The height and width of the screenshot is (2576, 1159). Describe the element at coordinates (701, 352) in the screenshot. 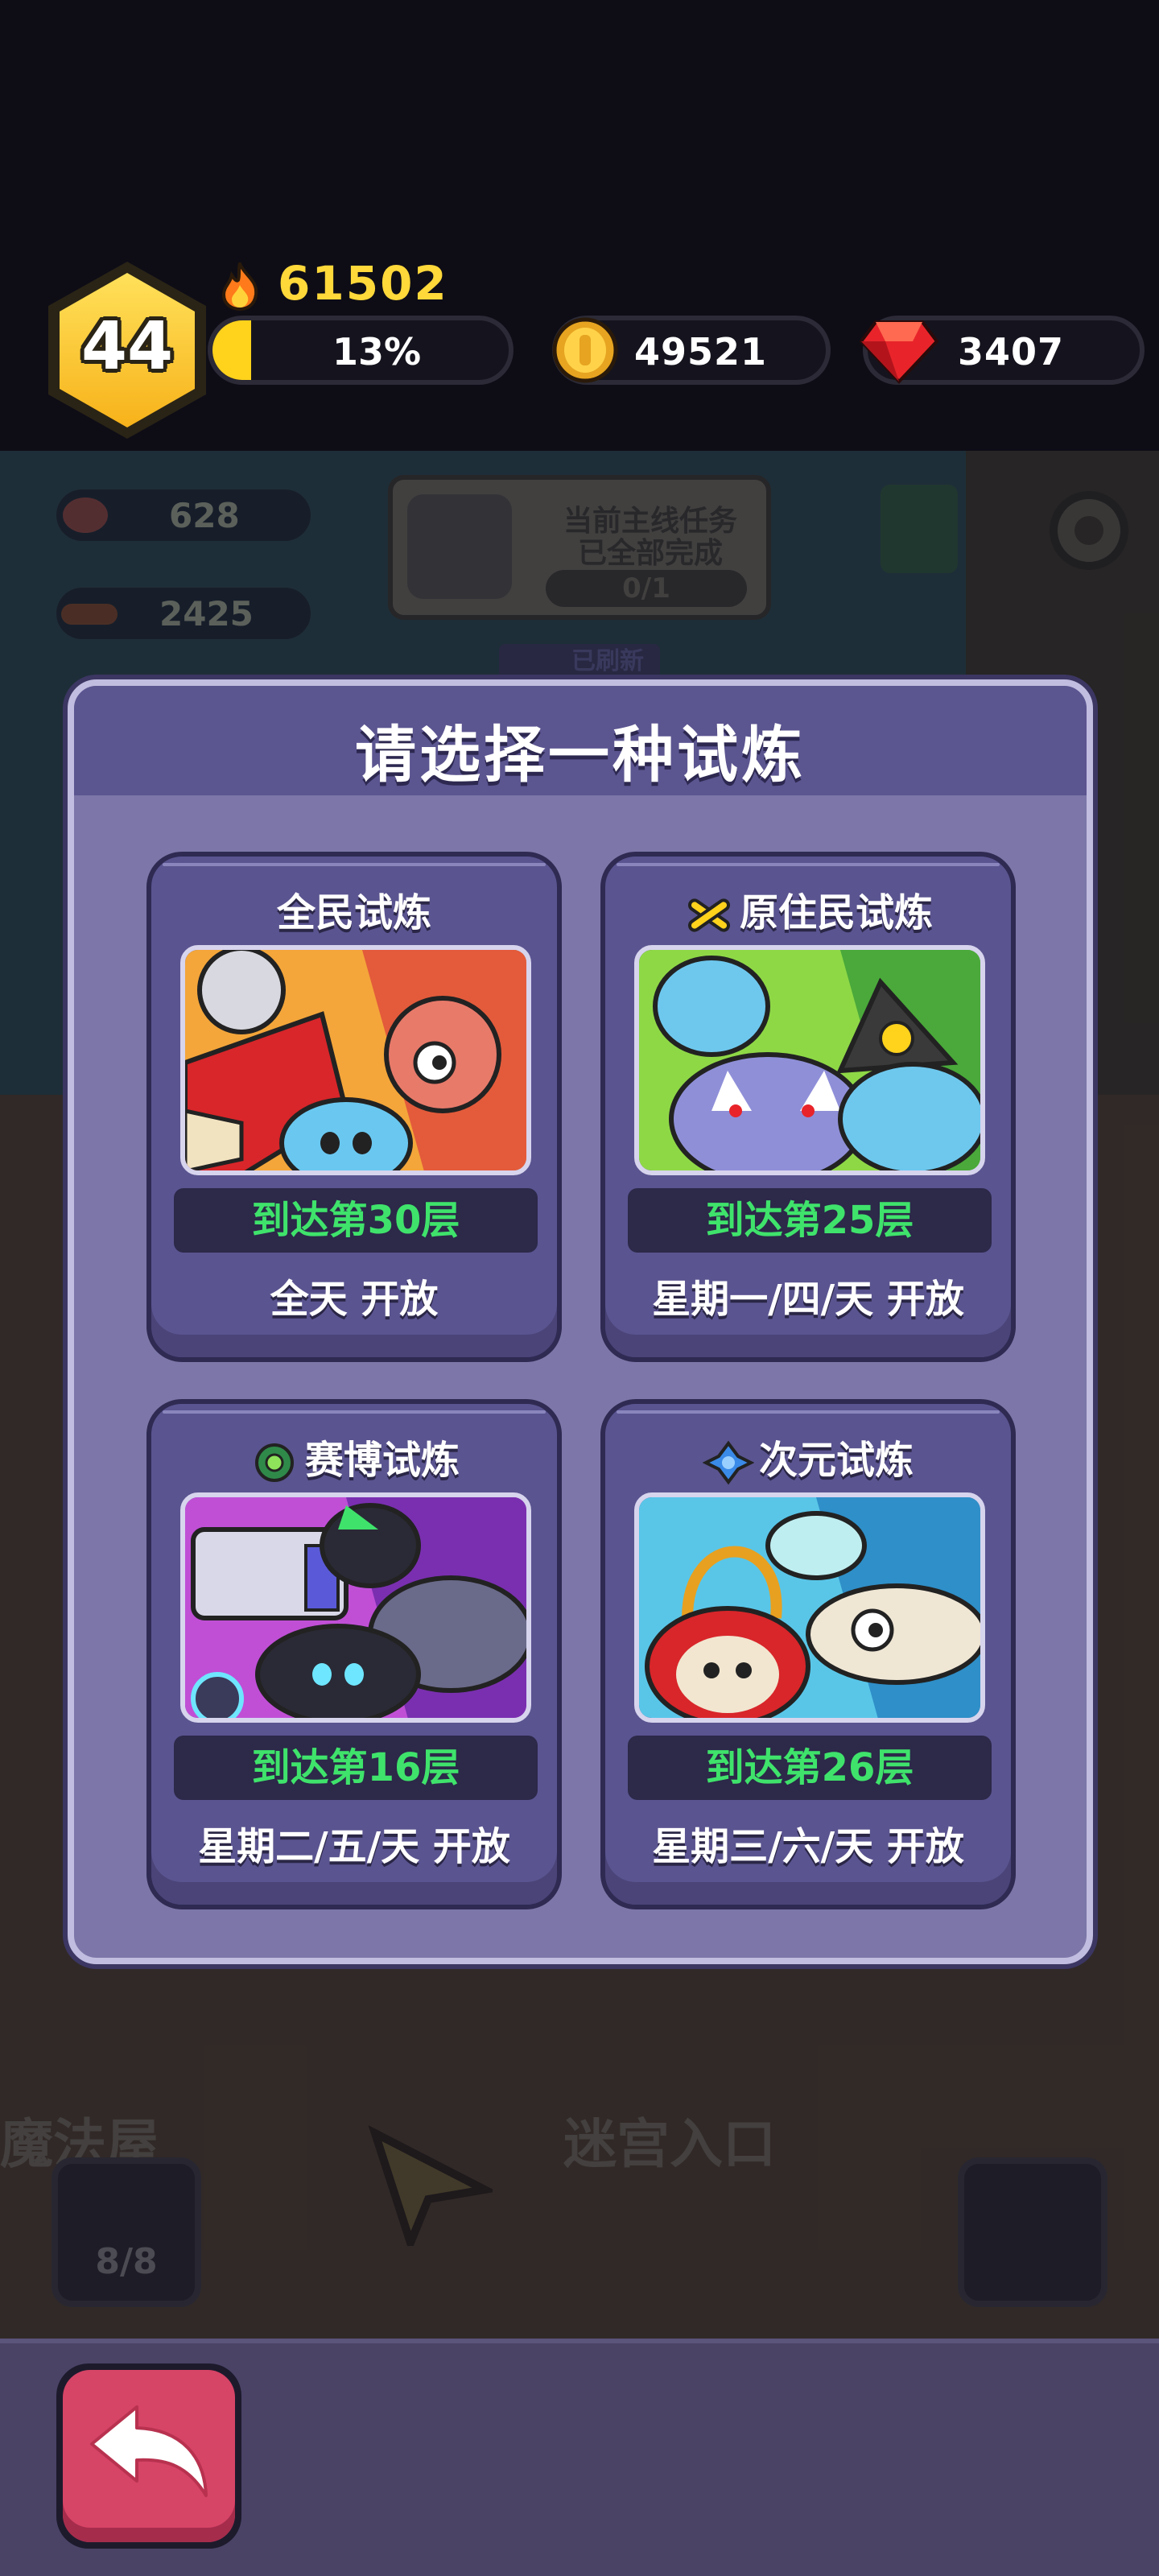

I see `coin-amount: 49521` at that location.